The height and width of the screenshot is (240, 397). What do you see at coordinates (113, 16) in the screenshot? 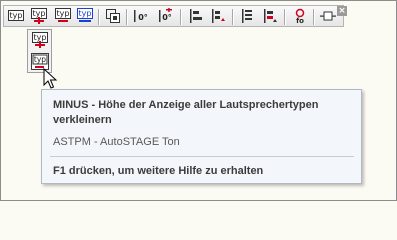
I see `select-object-icon` at bounding box center [113, 16].